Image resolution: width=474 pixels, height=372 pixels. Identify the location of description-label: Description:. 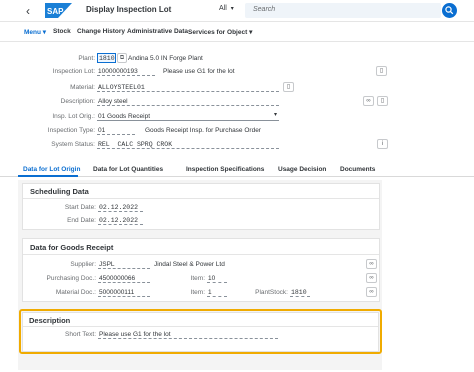
(77, 101).